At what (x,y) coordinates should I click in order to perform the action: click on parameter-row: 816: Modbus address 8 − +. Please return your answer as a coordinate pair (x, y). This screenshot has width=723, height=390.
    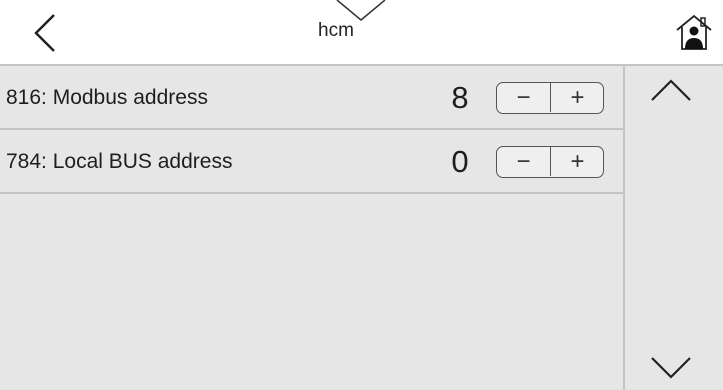
    Looking at the image, I should click on (311, 98).